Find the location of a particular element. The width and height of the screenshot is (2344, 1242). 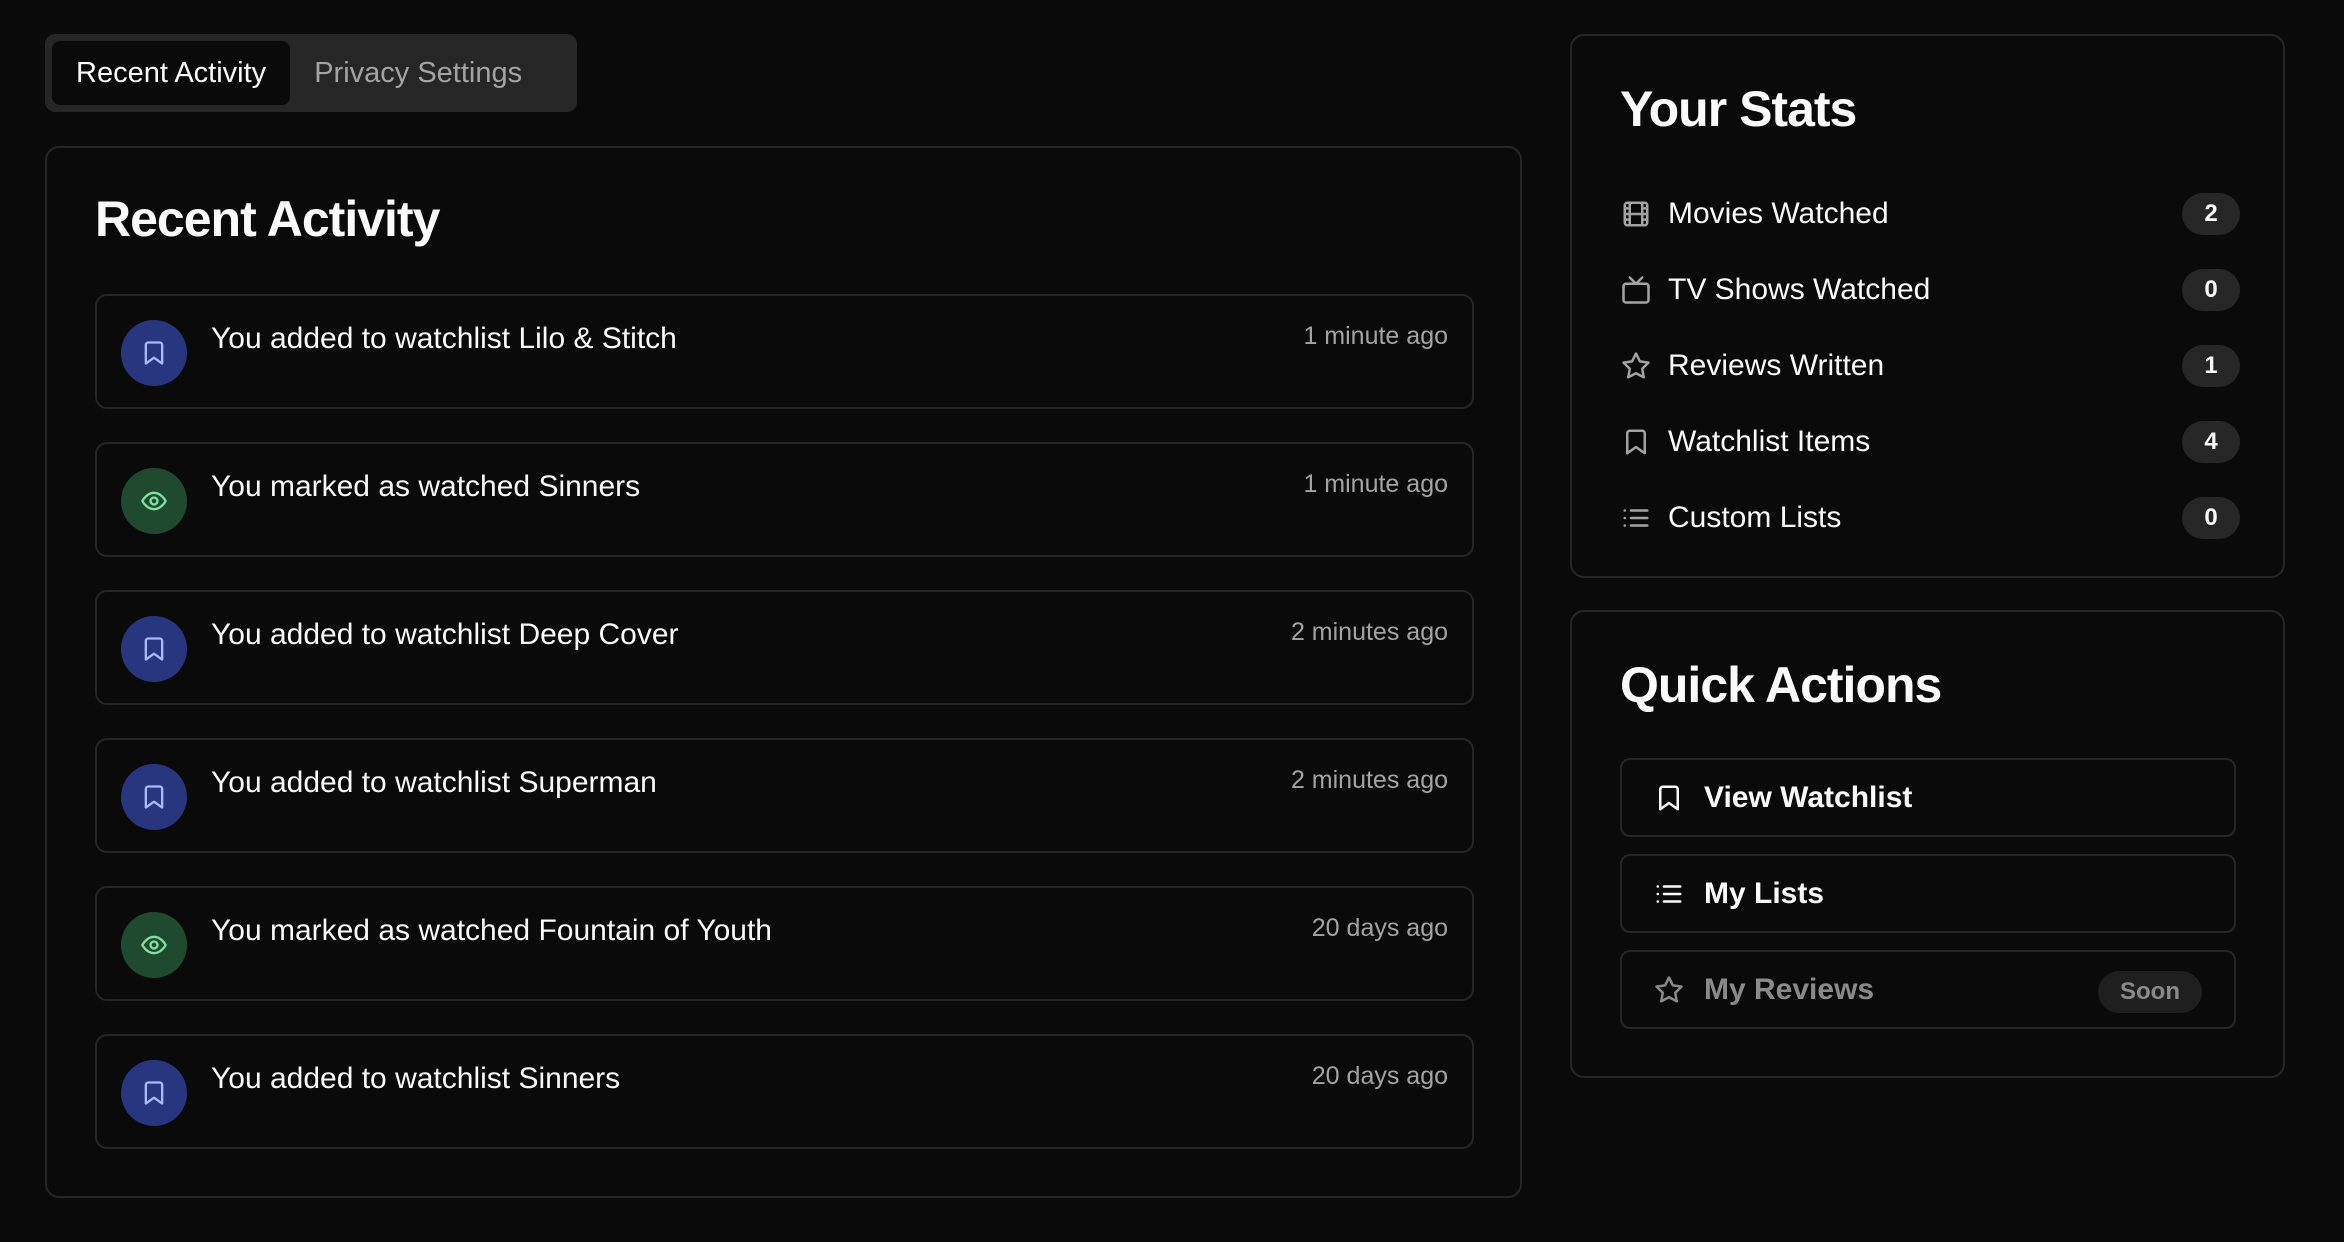

stat-row: Reviews Written 1 is located at coordinates (1930, 366).